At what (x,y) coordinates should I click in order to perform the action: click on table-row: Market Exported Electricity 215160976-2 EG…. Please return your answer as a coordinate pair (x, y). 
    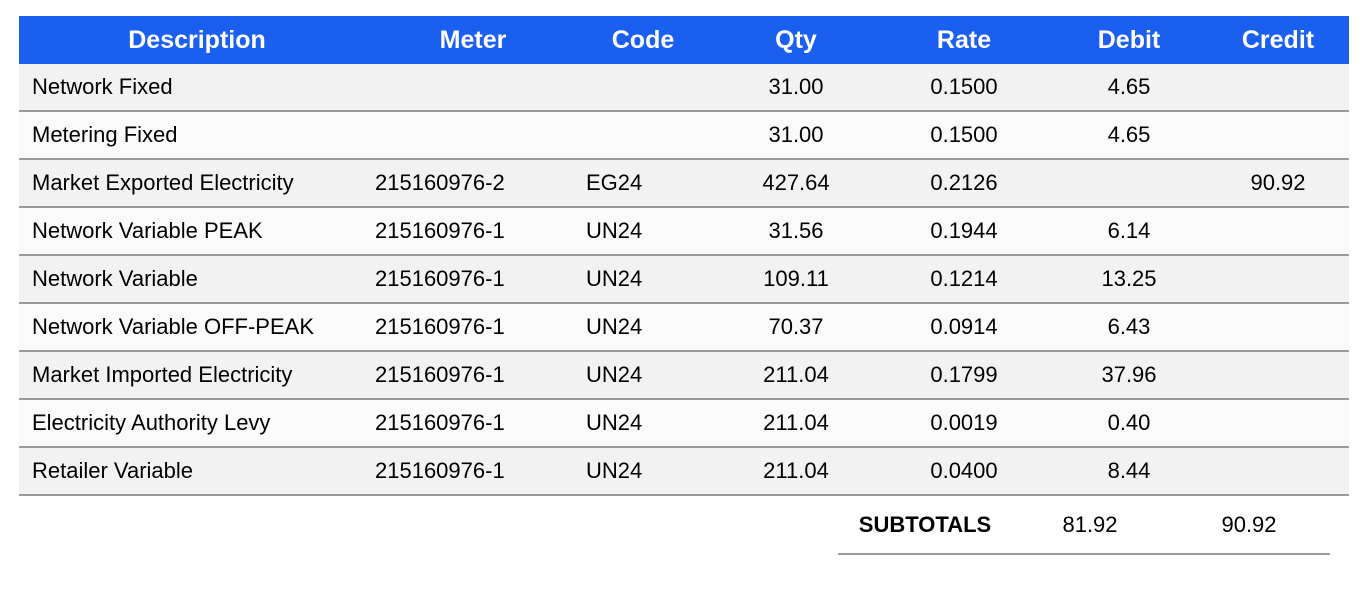
    Looking at the image, I should click on (684, 183).